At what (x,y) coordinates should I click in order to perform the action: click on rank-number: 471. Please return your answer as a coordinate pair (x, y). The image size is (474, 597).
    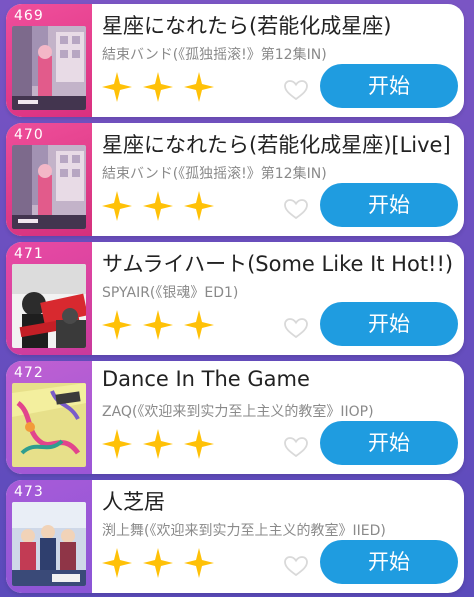
    Looking at the image, I should click on (29, 254).